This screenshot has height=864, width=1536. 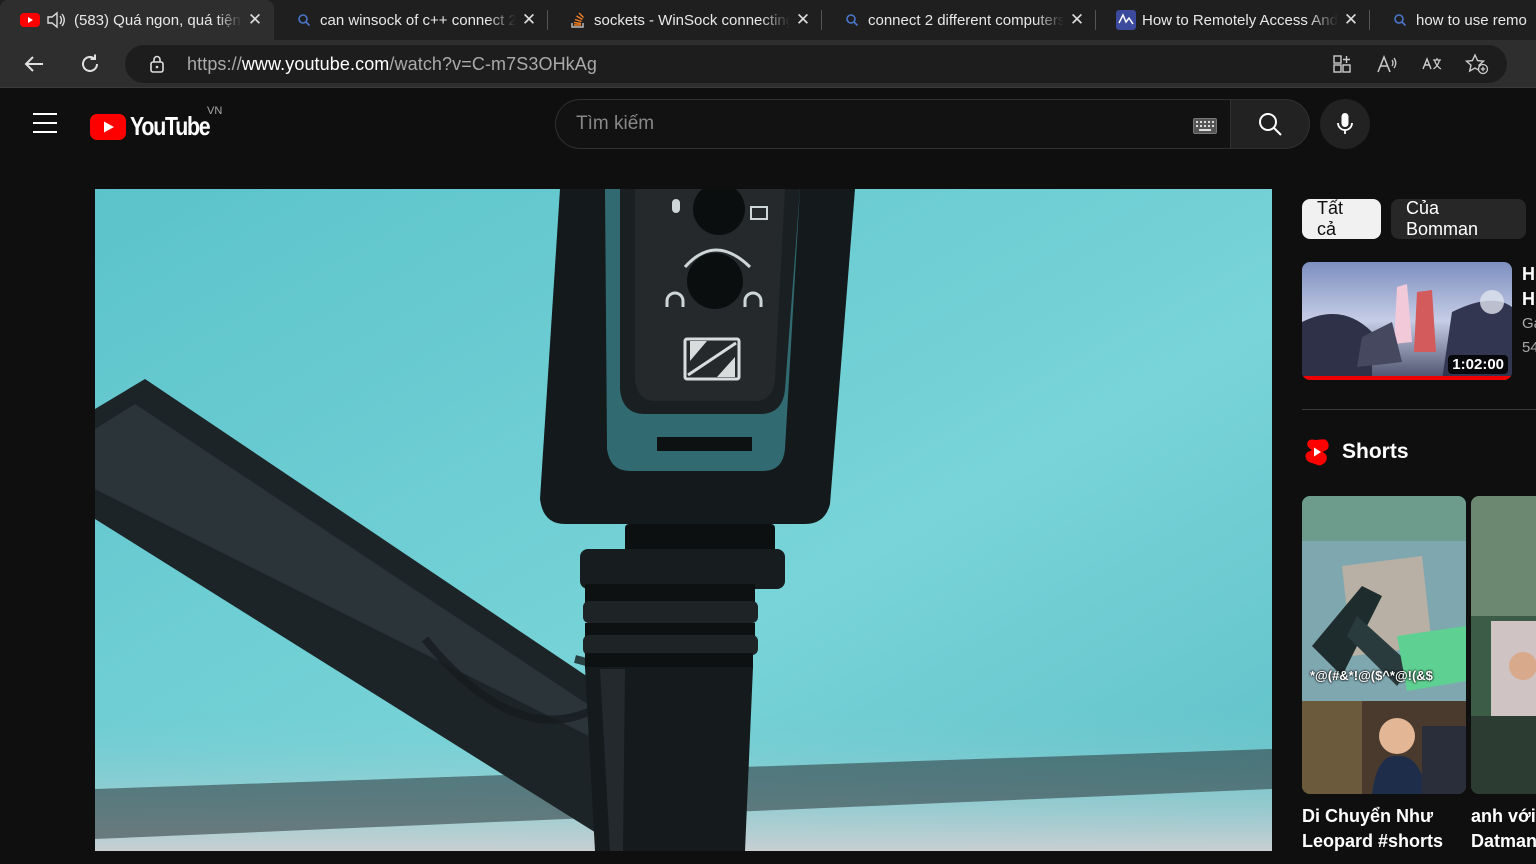 I want to click on short-card, so click(x=1503, y=645).